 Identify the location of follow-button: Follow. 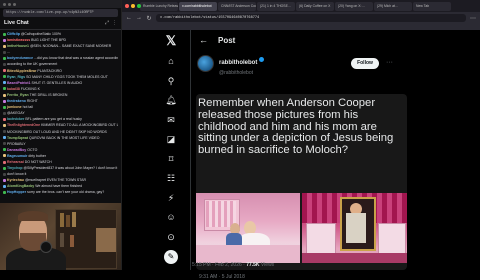
(365, 63).